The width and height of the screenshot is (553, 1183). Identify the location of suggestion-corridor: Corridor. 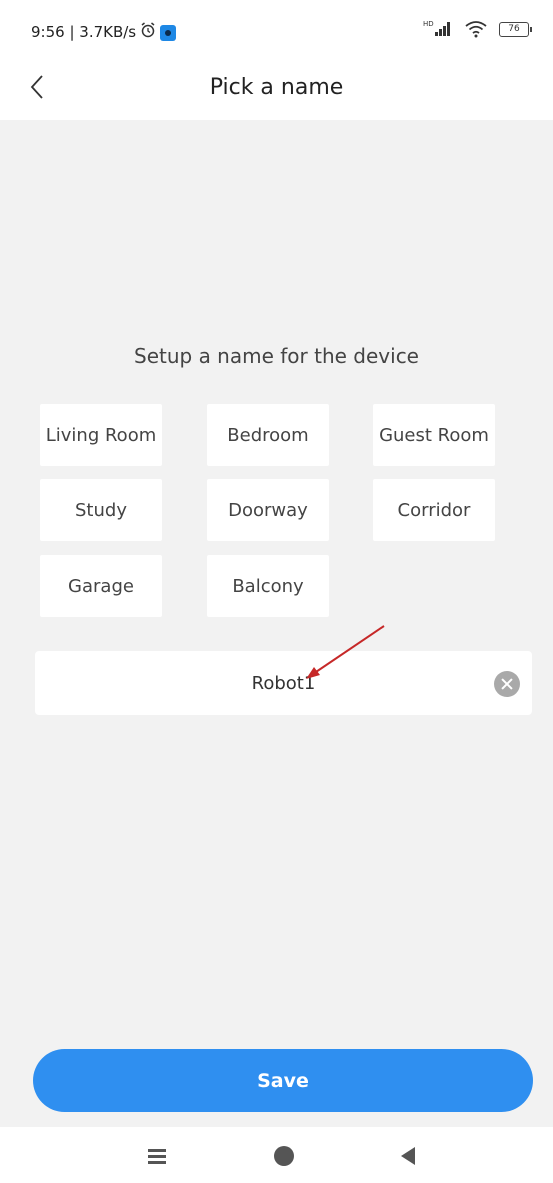
(434, 510).